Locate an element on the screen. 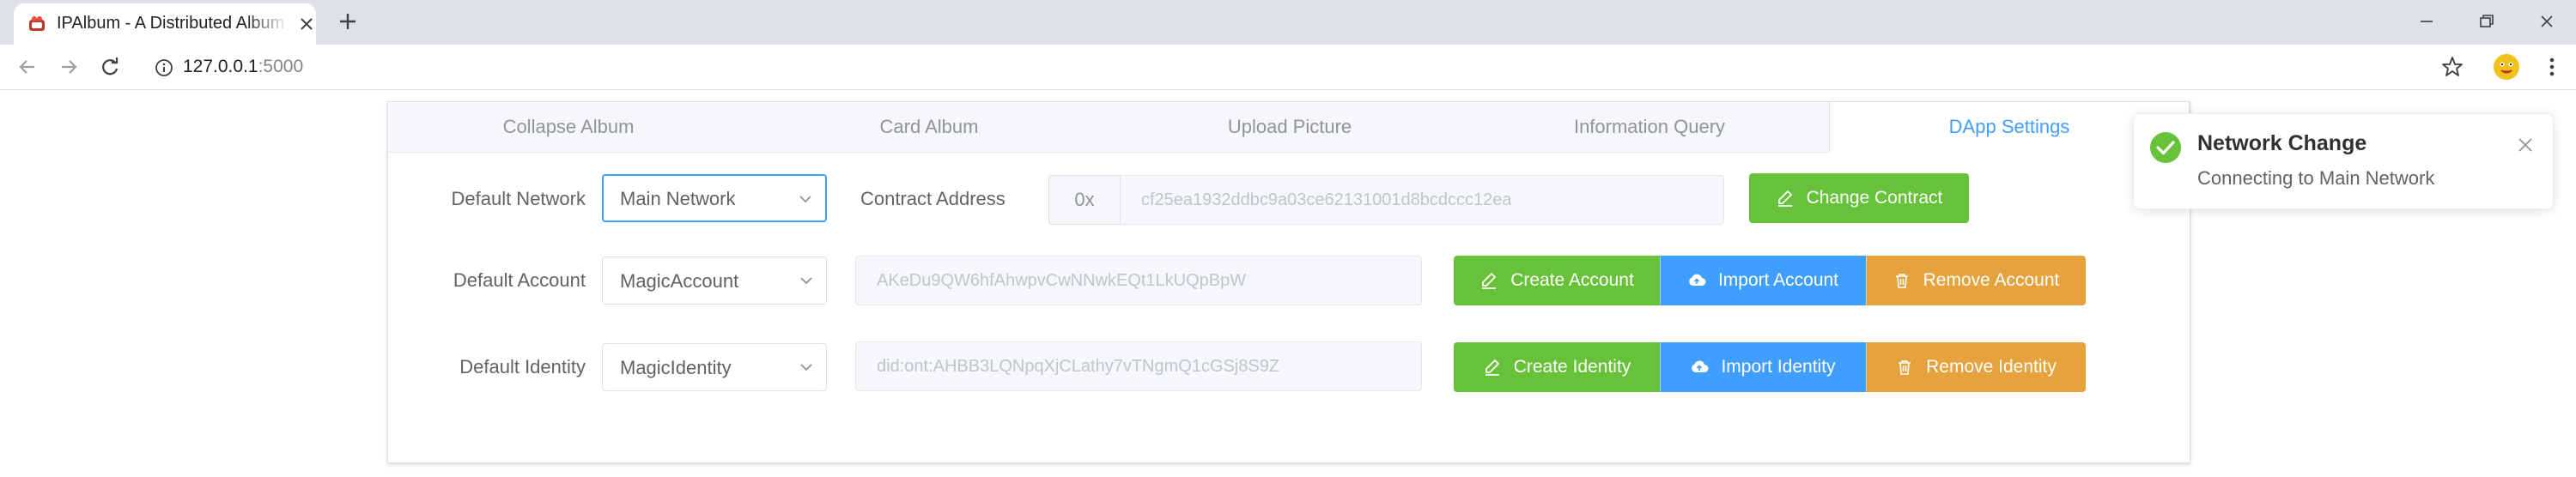 Image resolution: width=2576 pixels, height=477 pixels. network-select: Main Network is located at coordinates (715, 198).